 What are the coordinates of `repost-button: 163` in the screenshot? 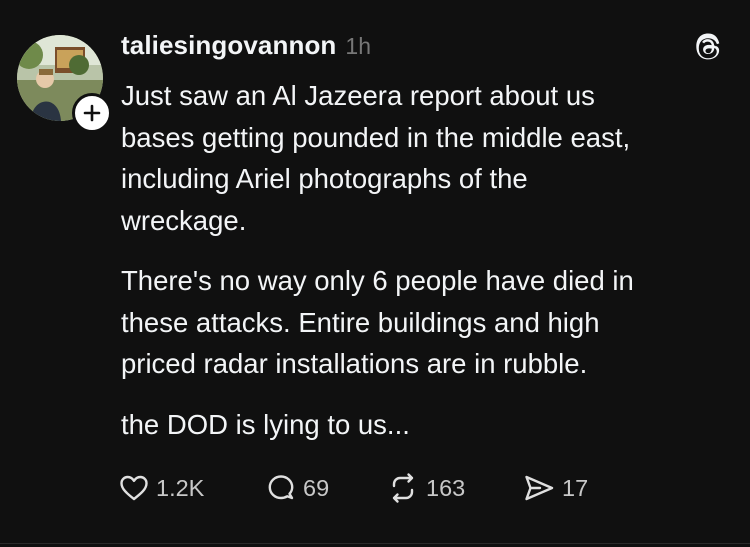 It's located at (425, 488).